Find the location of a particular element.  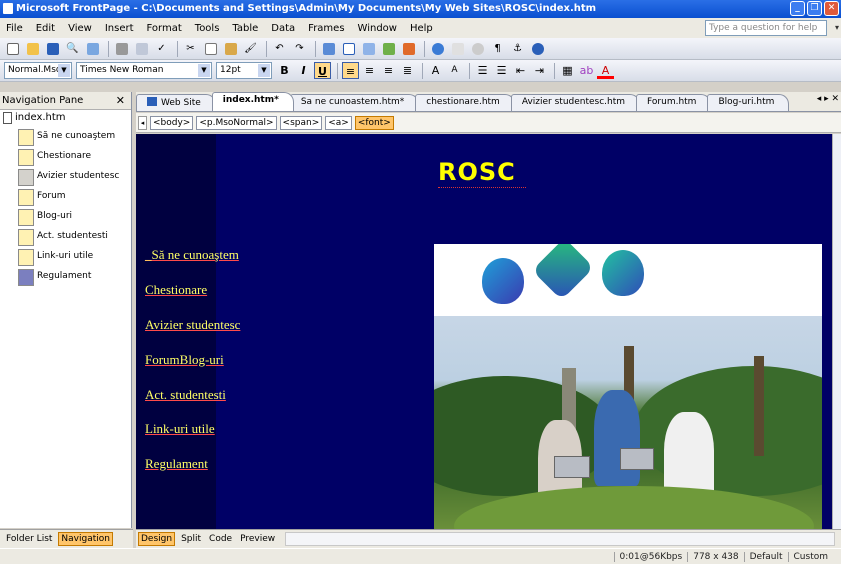

restore-icon: ❐ is located at coordinates (814, 8).